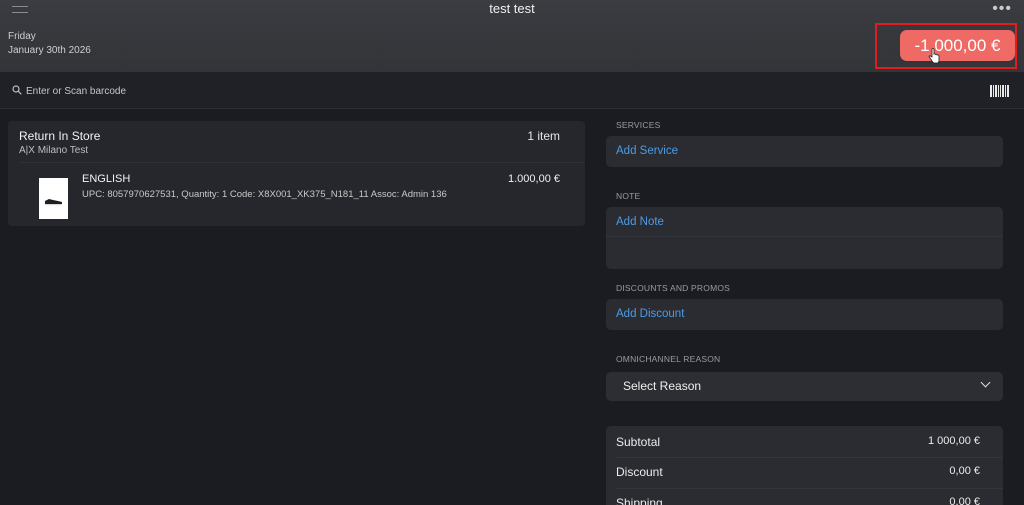 This screenshot has height=505, width=1024. Describe the element at coordinates (673, 288) in the screenshot. I see `discounts-section-label: DISCOUNTS AND PROMOS` at that location.